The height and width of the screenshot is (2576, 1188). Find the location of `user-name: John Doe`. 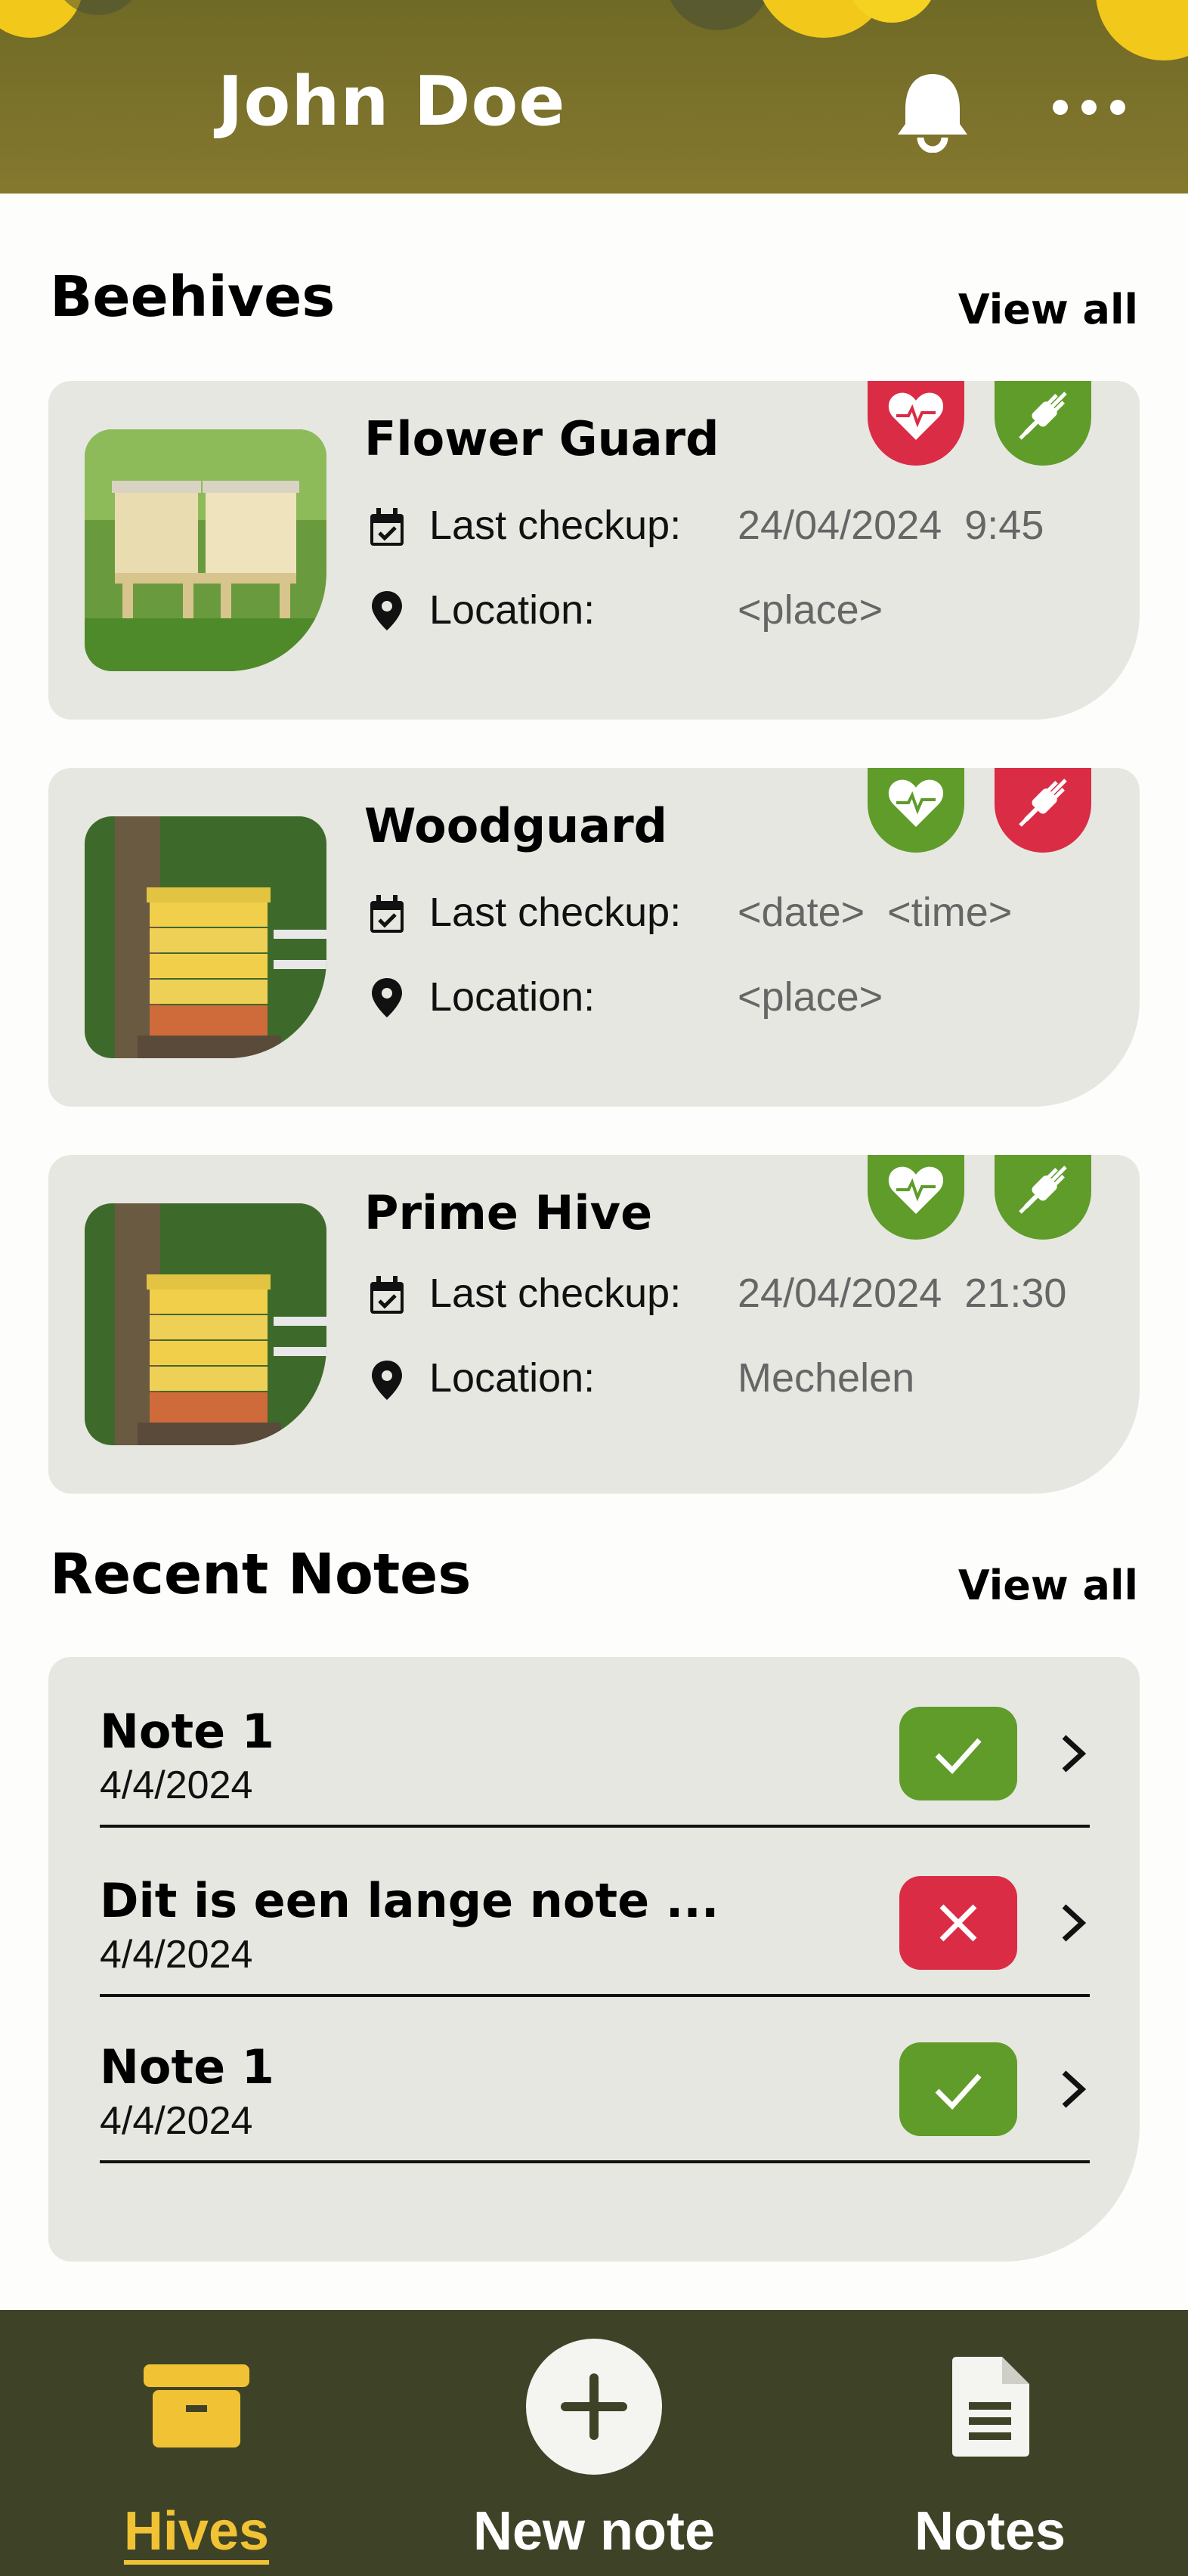

user-name: John Doe is located at coordinates (392, 101).